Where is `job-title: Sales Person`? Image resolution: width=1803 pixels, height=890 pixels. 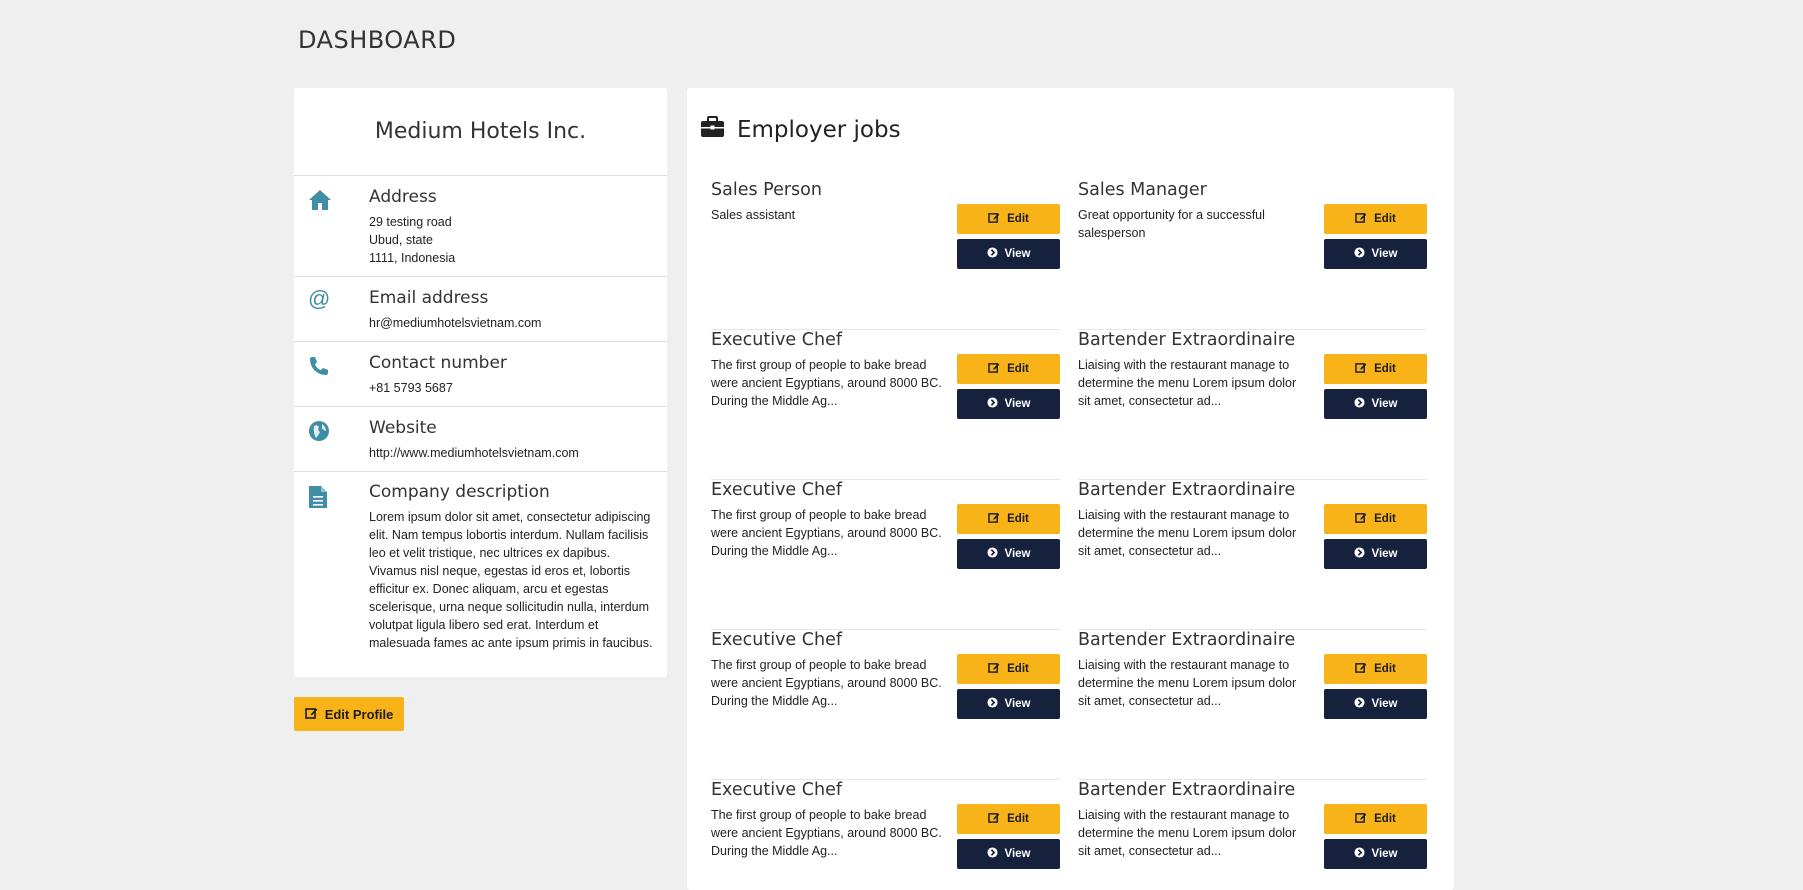
job-title: Sales Person is located at coordinates (766, 190).